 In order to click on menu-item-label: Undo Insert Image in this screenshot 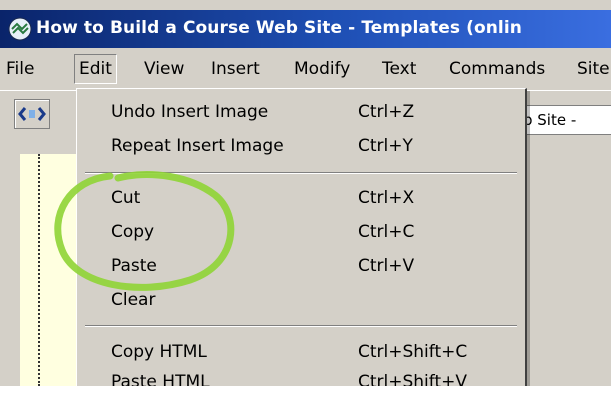, I will do `click(190, 112)`.